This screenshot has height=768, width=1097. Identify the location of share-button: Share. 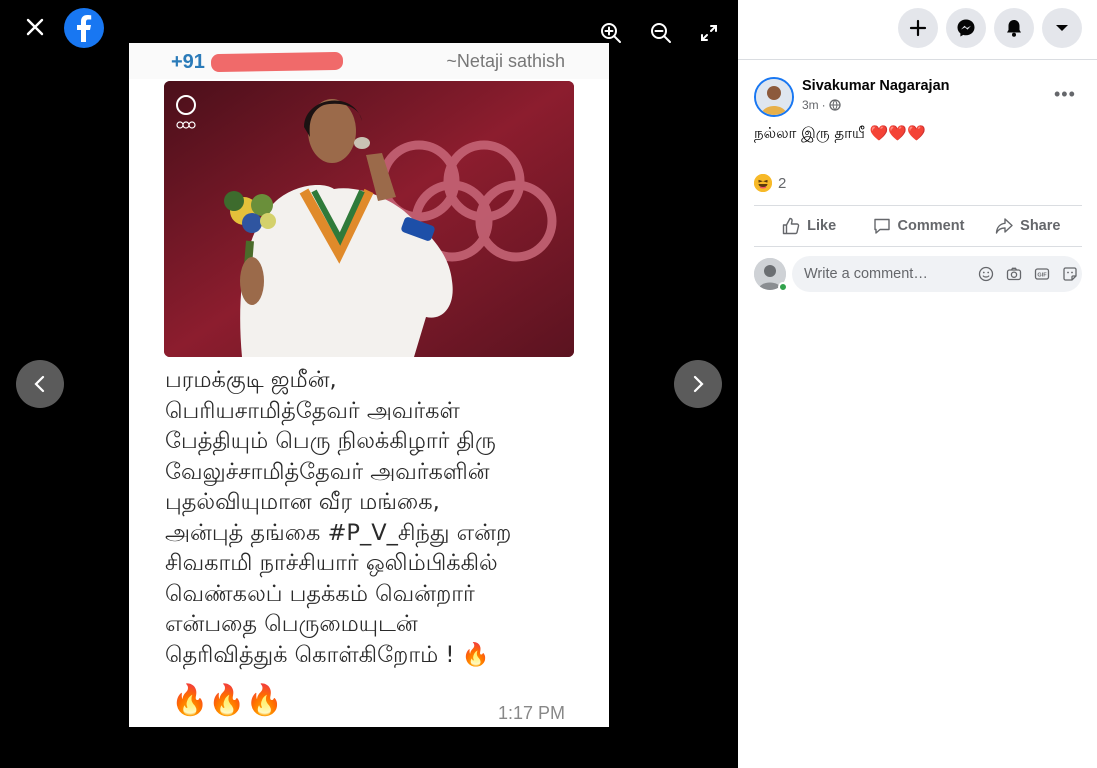
(1027, 226).